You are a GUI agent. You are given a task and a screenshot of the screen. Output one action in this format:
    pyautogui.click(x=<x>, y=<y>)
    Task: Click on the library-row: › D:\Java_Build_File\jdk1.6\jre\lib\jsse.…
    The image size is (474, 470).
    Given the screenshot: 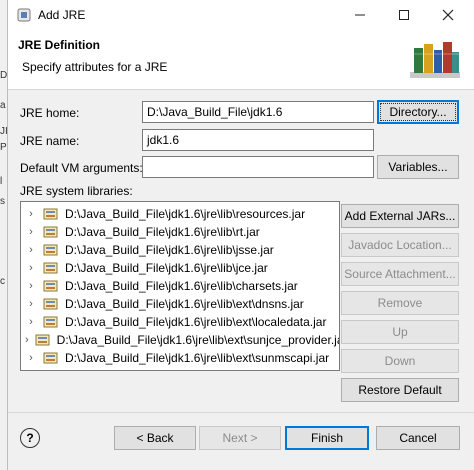 What is the action you would take?
    pyautogui.click(x=180, y=250)
    